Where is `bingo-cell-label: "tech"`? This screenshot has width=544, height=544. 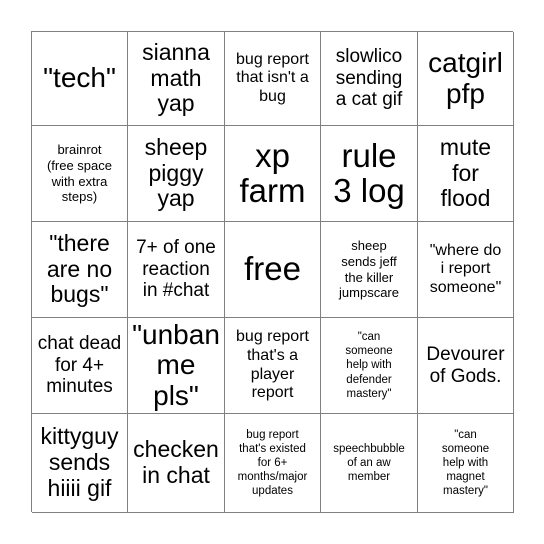 bingo-cell-label: "tech" is located at coordinates (79, 78).